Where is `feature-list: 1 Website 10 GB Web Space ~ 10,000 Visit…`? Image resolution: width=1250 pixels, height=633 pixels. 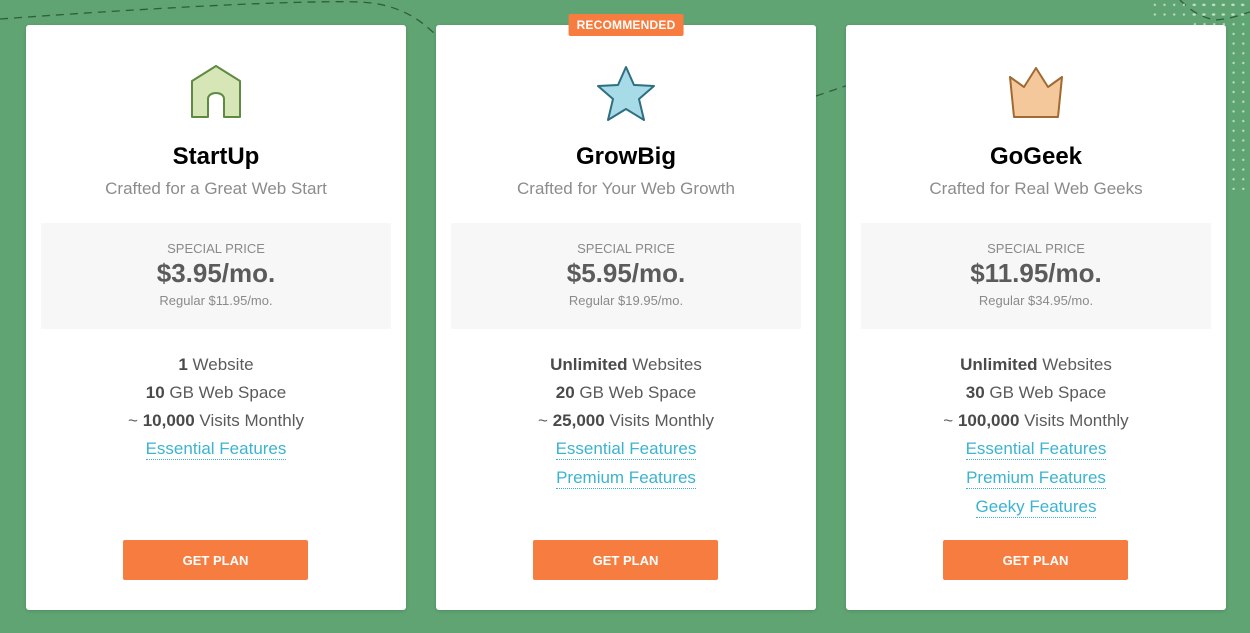 feature-list: 1 Website 10 GB Web Space ~ 10,000 Visit… is located at coordinates (216, 407).